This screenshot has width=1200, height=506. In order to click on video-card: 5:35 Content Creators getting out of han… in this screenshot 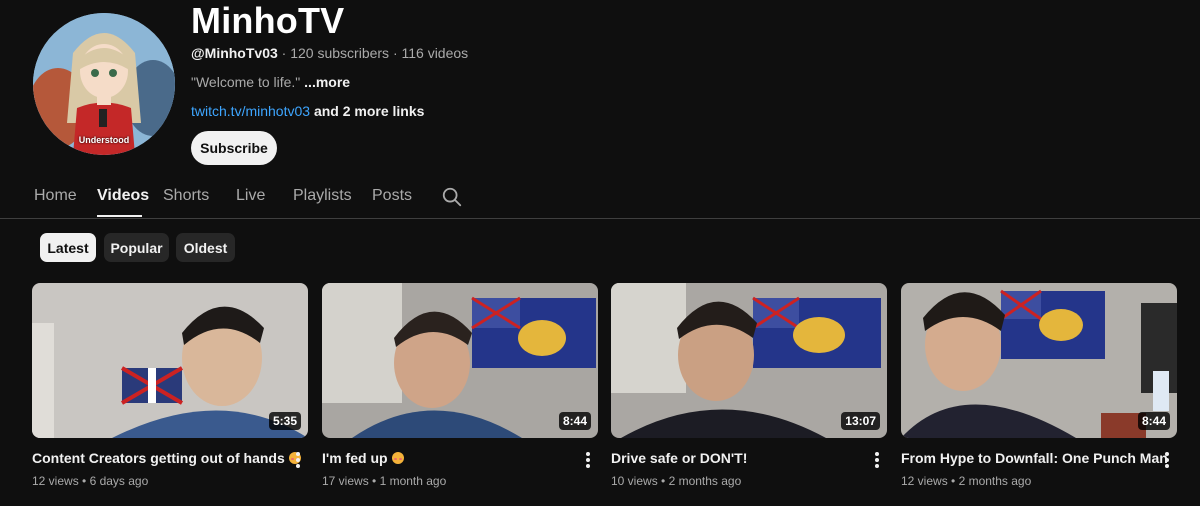, I will do `click(170, 385)`.